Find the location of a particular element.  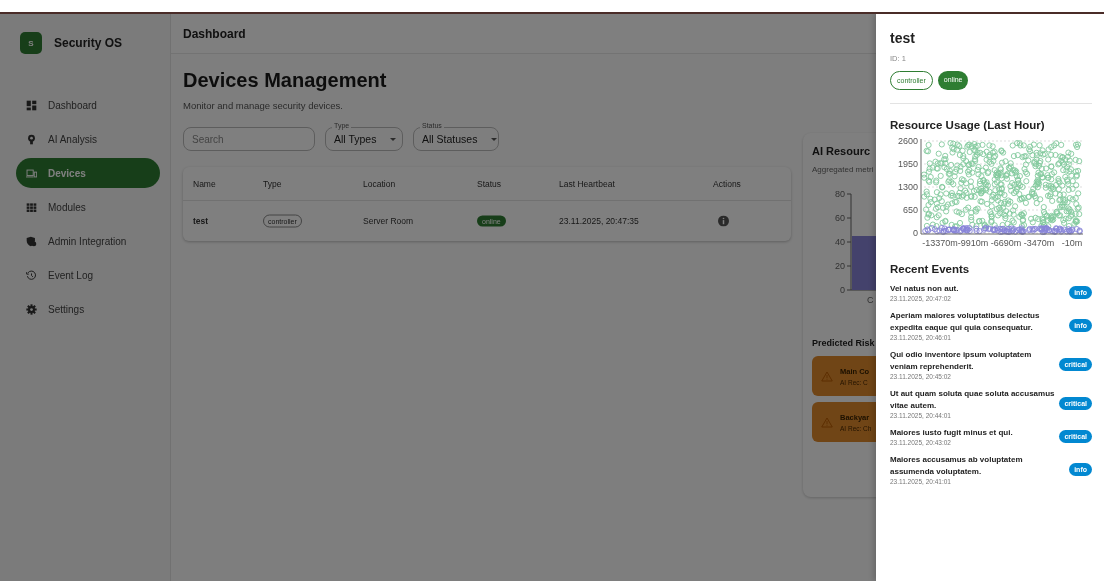

column-header: Type is located at coordinates (272, 183).